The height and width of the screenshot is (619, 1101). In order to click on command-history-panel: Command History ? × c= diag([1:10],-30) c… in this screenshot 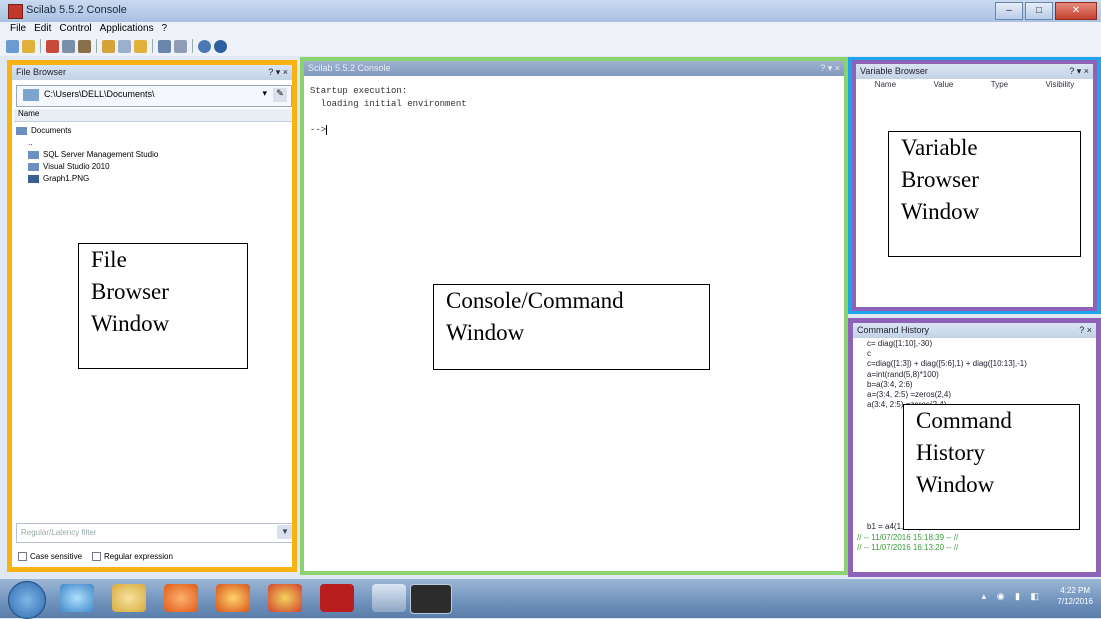, I will do `click(974, 447)`.